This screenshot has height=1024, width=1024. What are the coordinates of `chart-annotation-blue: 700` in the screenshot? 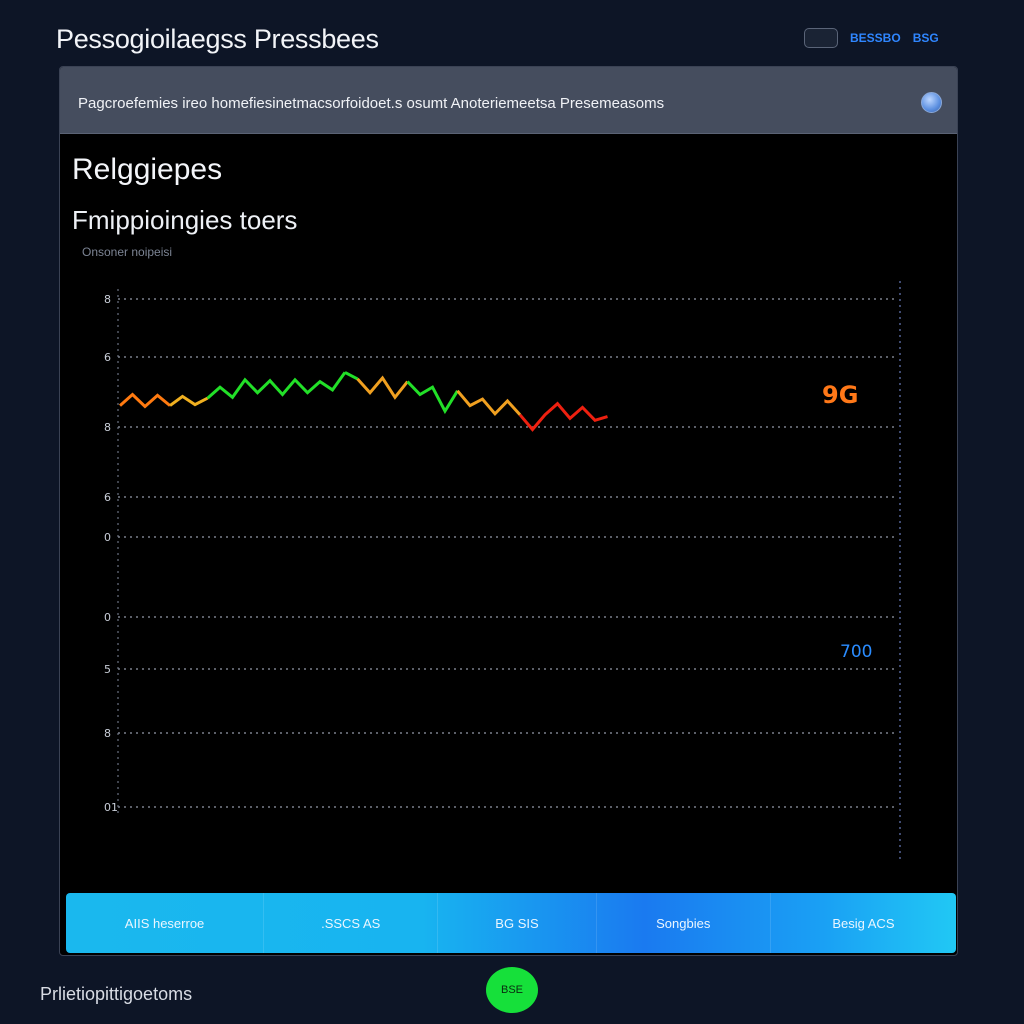 It's located at (856, 652).